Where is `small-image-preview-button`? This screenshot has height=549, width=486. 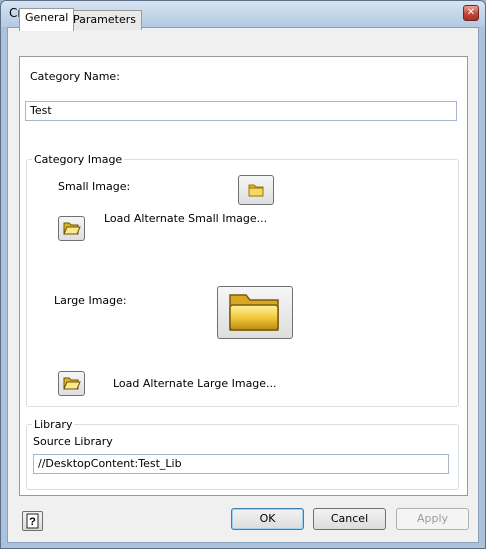
small-image-preview-button is located at coordinates (256, 190).